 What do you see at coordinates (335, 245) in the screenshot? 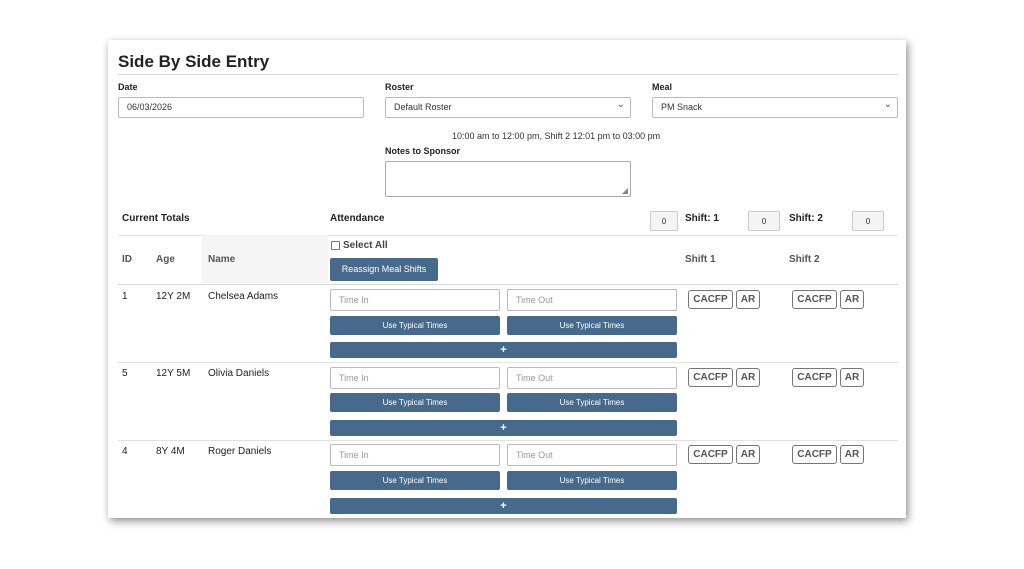
I see `select-all-checkbox` at bounding box center [335, 245].